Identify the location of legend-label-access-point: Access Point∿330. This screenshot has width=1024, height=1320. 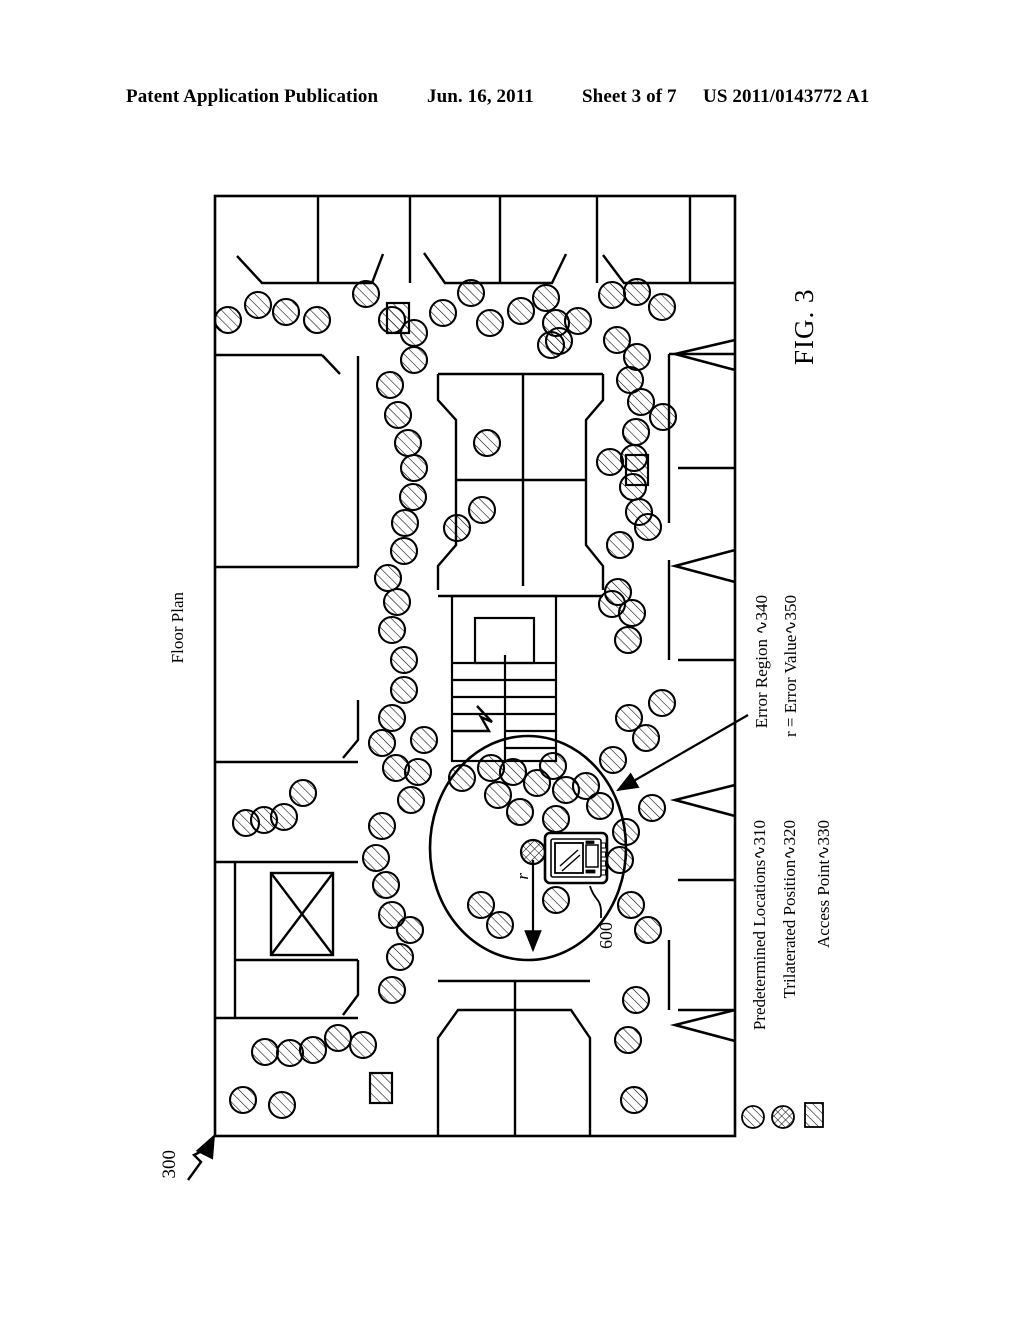
(823, 884).